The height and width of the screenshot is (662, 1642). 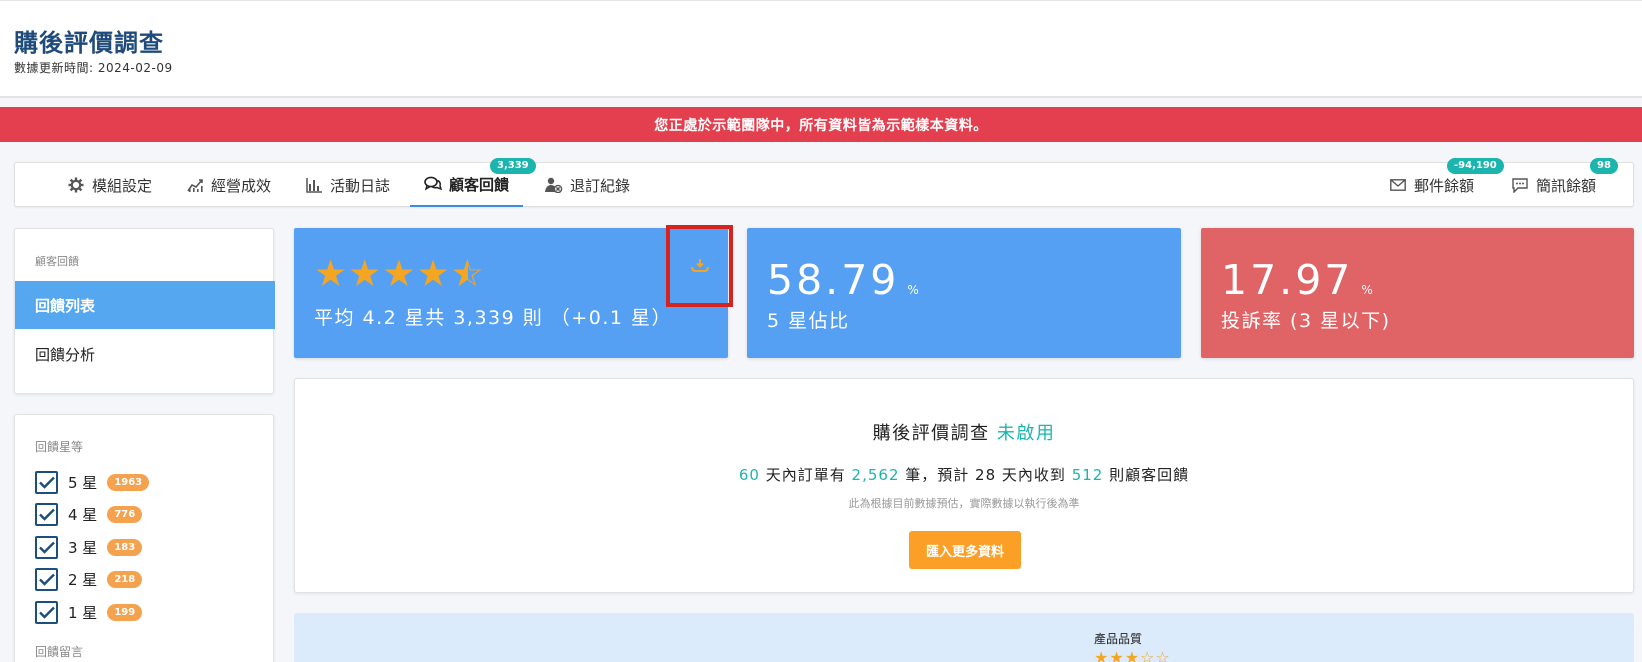 What do you see at coordinates (83, 482) in the screenshot?
I see `filter-label: 5 星` at bounding box center [83, 482].